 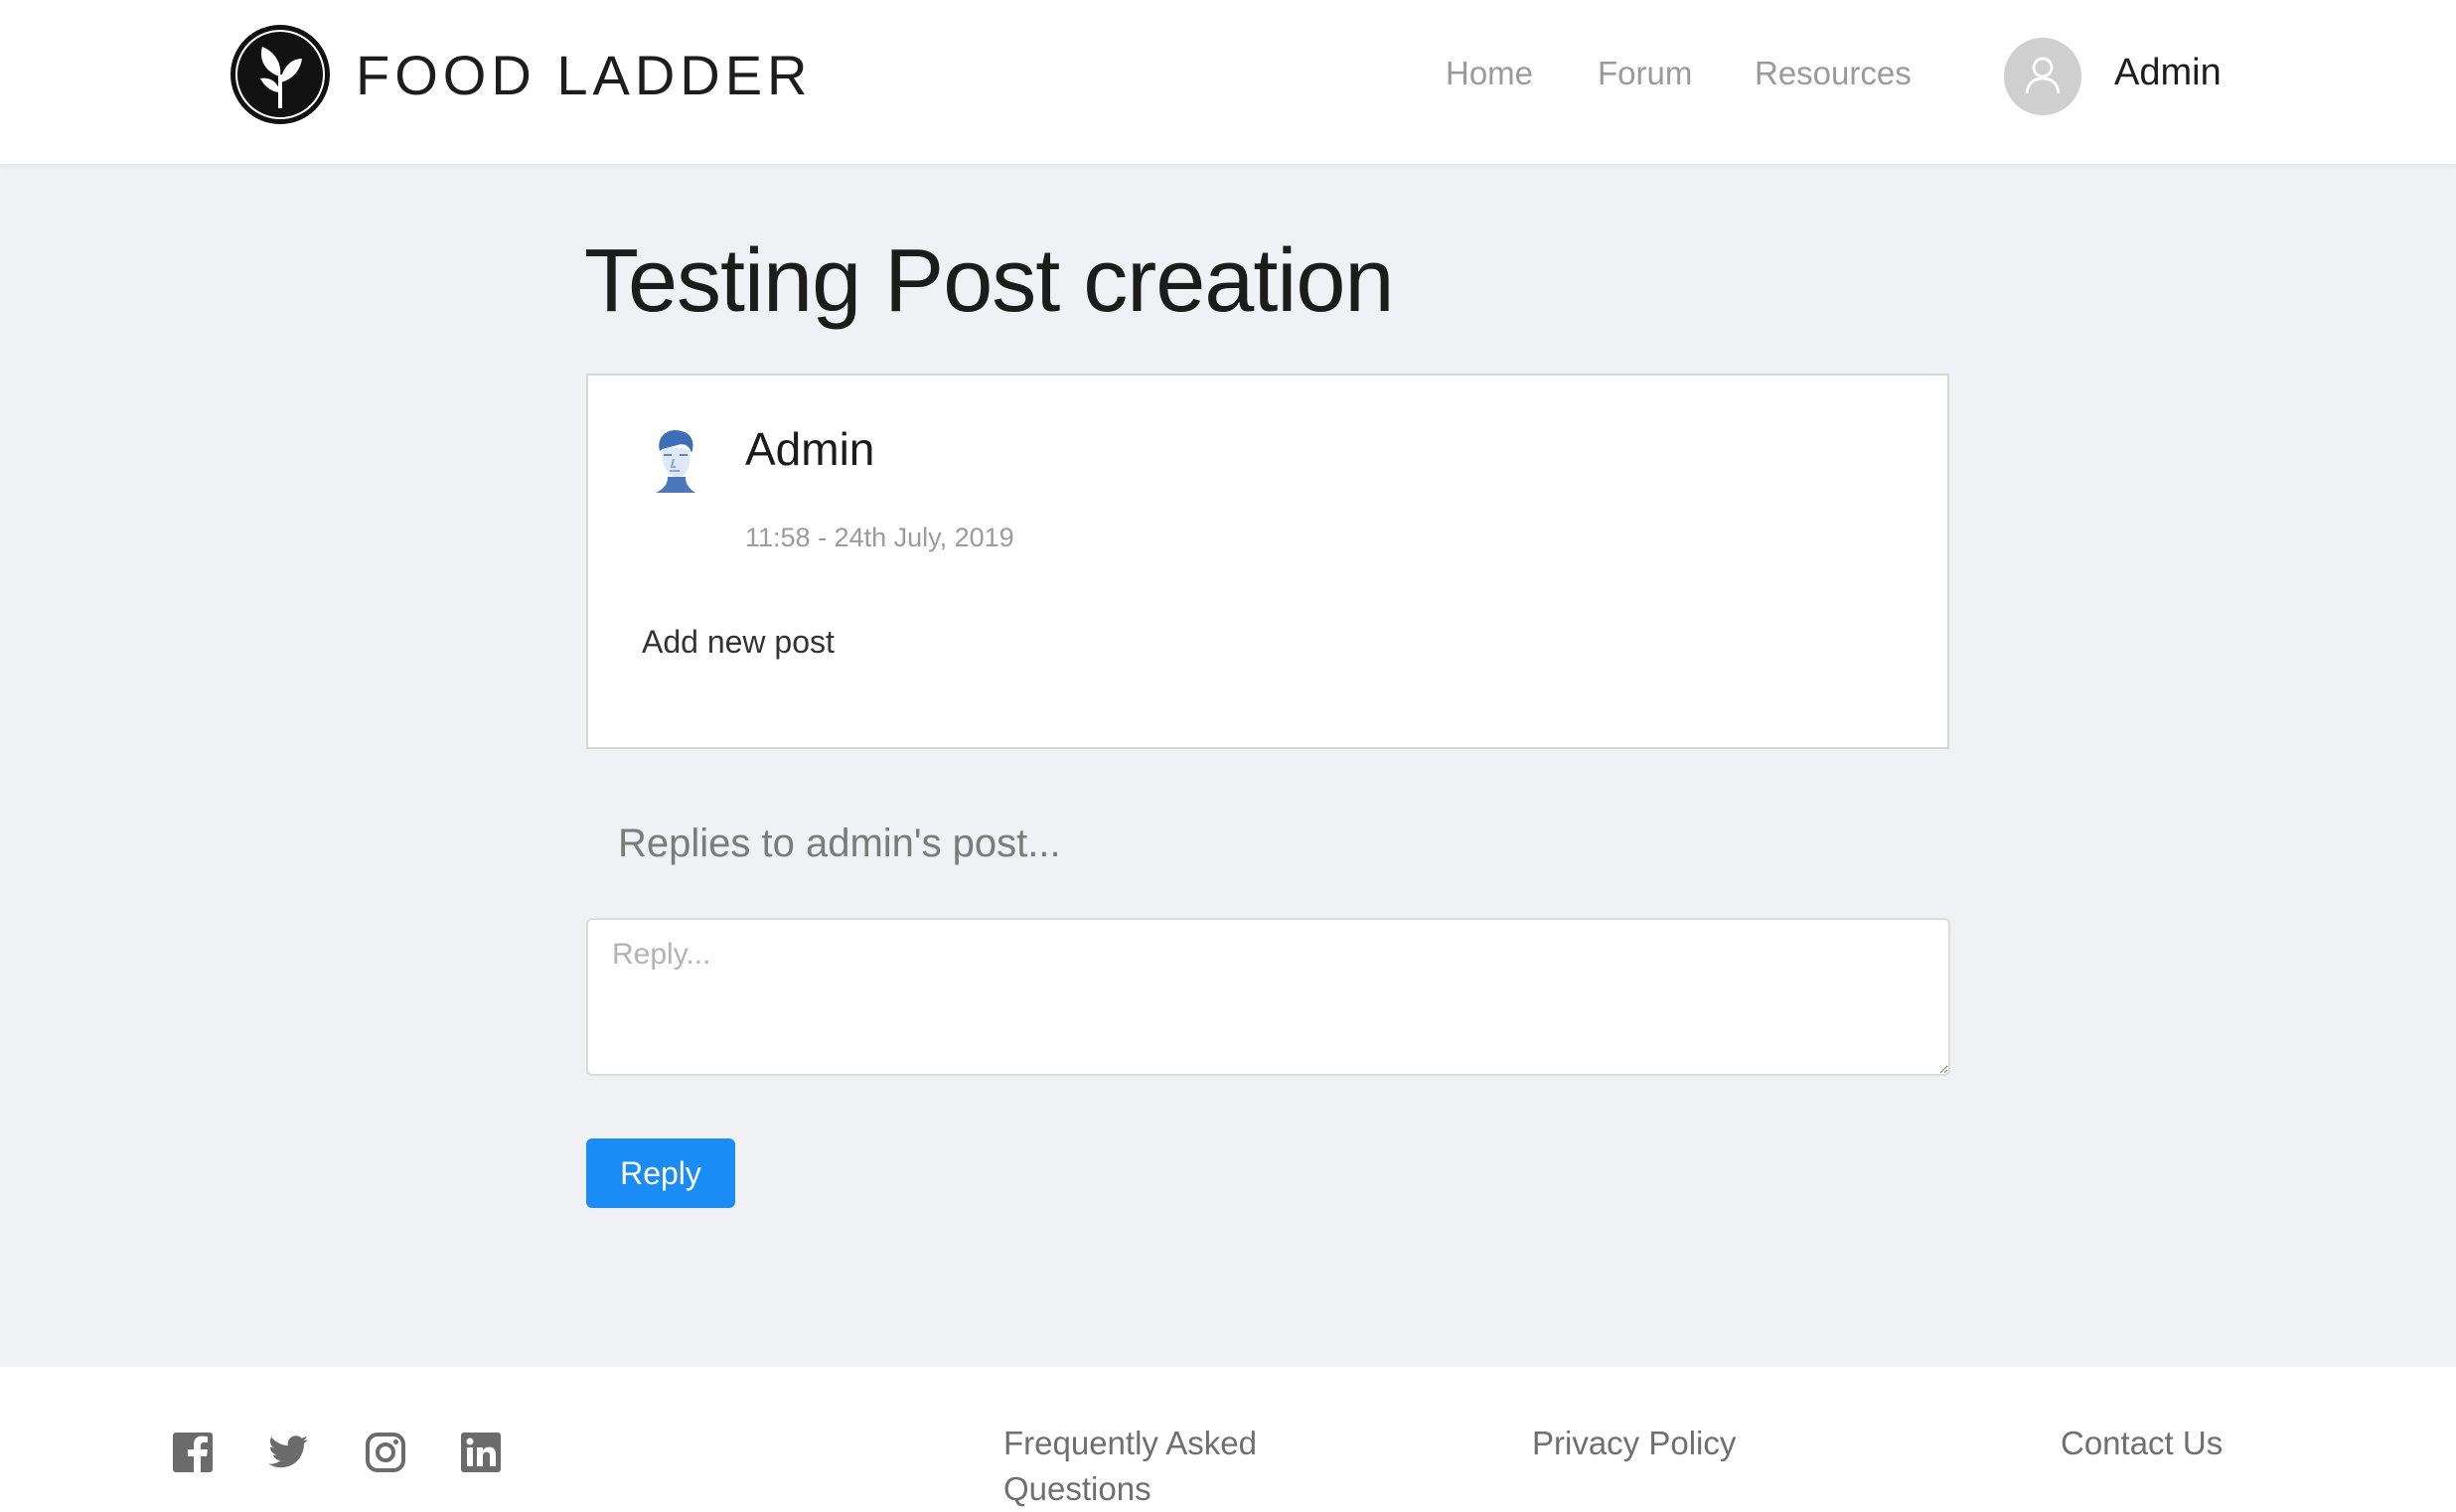 What do you see at coordinates (879, 537) in the screenshot?
I see `post-timestamp: 11:58 - 24th July, 2019` at bounding box center [879, 537].